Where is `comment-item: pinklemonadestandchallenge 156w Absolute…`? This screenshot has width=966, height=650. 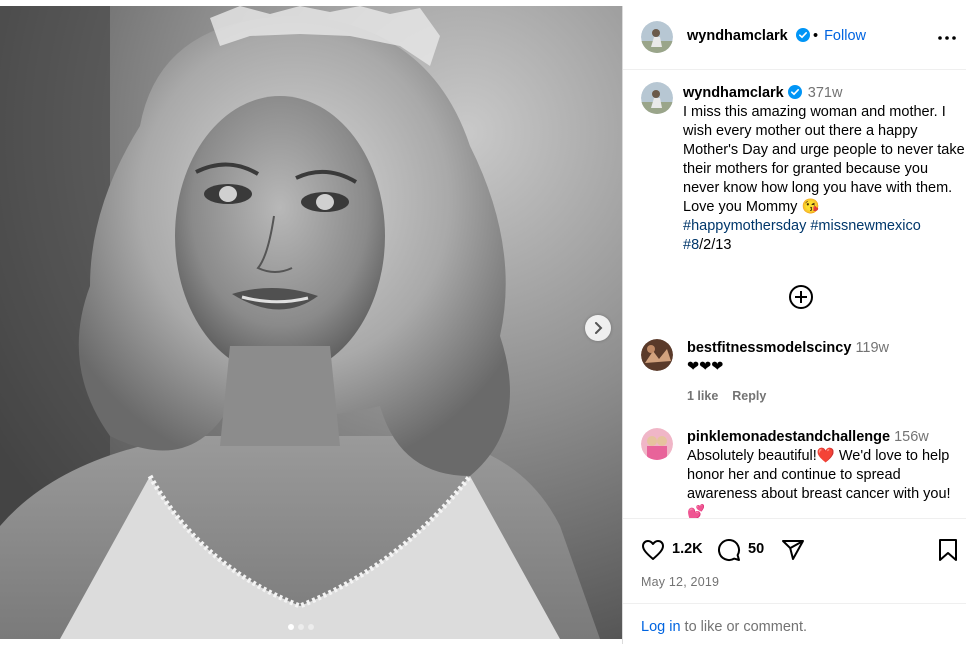 comment-item: pinklemonadestandchallenge 156w Absolute… is located at coordinates (794, 474).